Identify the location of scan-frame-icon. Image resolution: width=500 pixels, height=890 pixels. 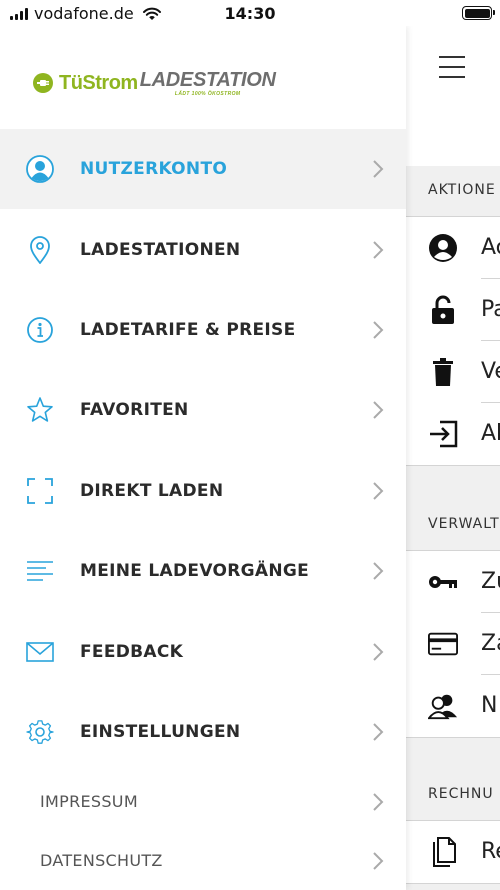
(40, 491).